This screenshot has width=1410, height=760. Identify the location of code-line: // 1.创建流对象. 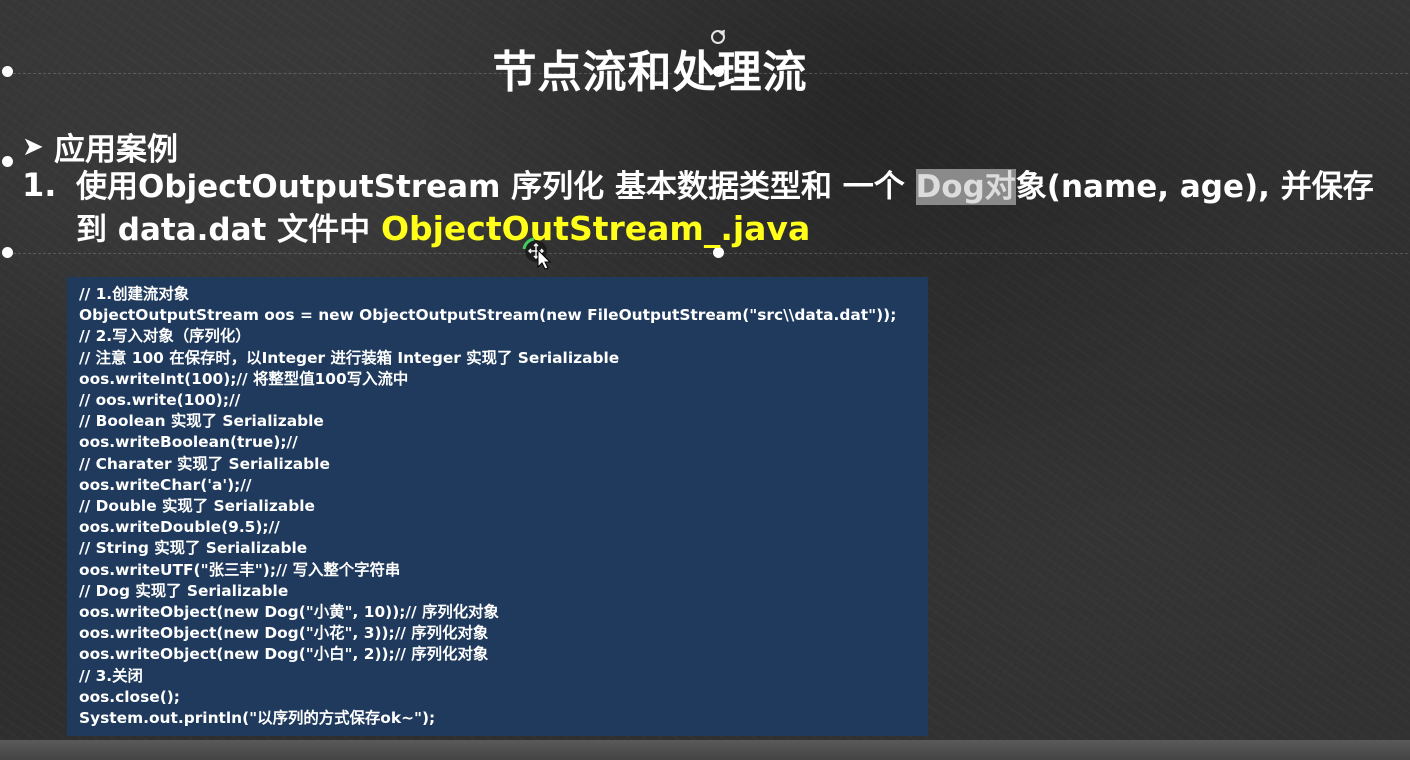
(134, 294).